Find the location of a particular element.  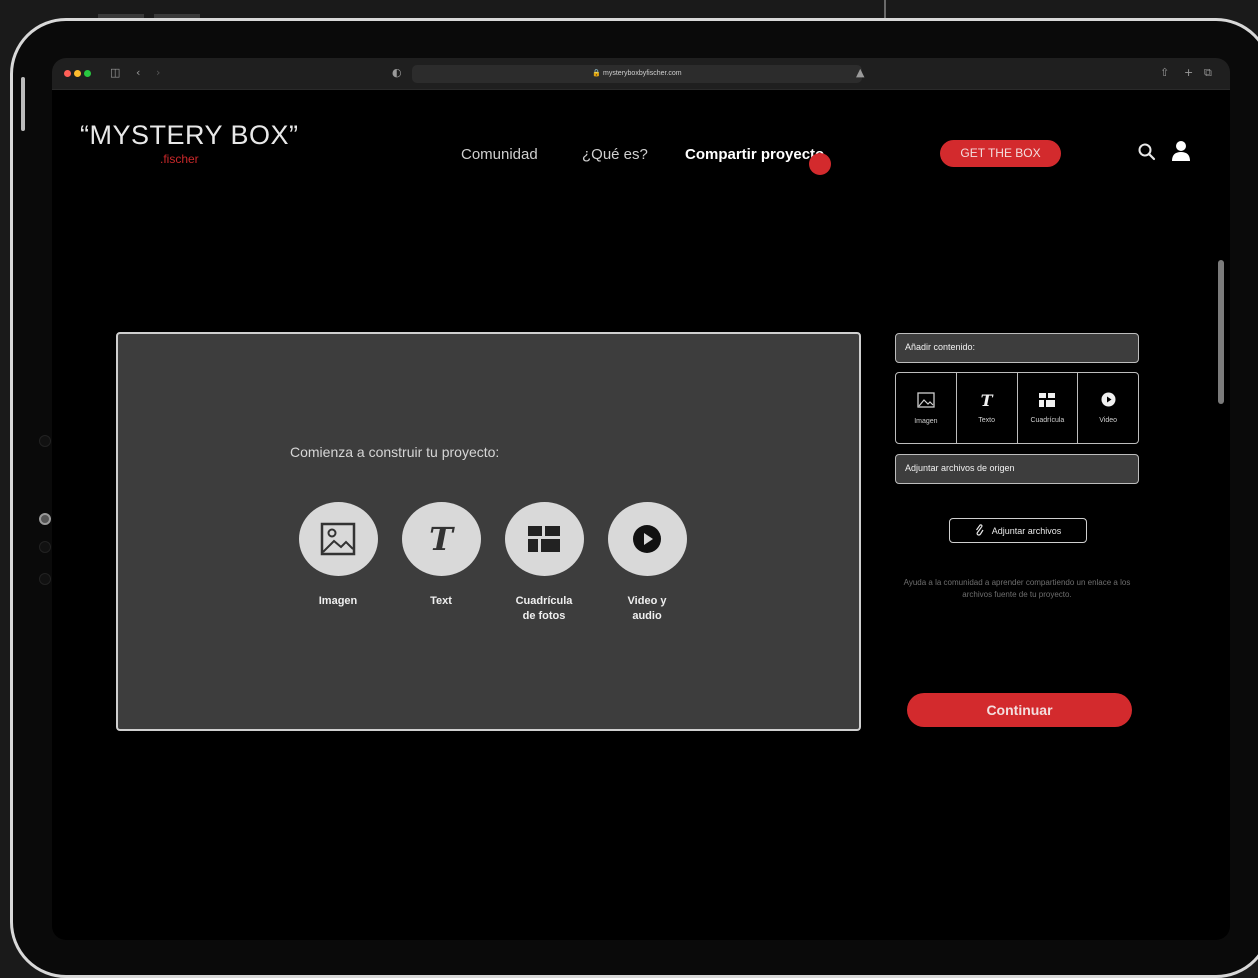

site-logo: “MYSTERY BOX” is located at coordinates (189, 135).